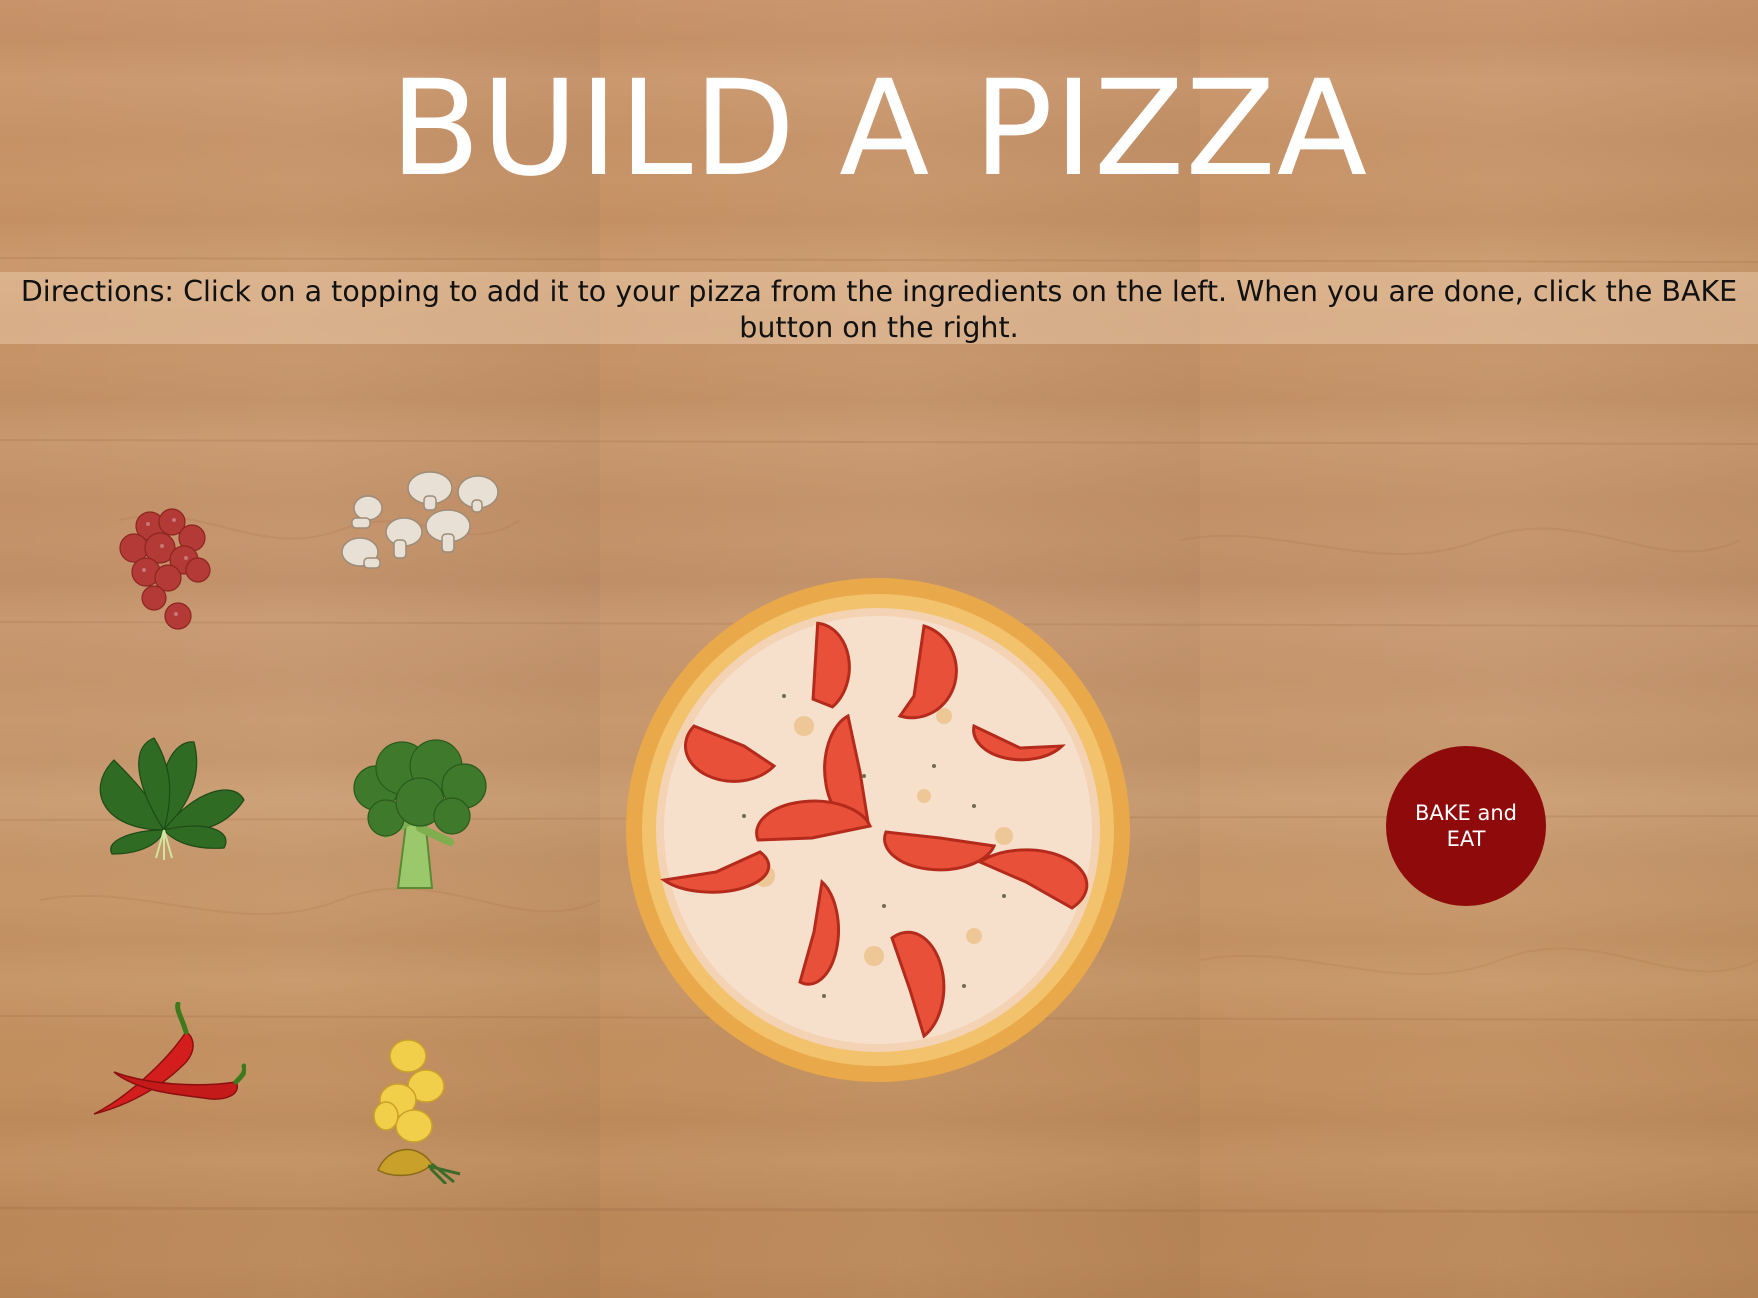 This screenshot has height=1298, width=1758. I want to click on spinach-icon, so click(166, 796).